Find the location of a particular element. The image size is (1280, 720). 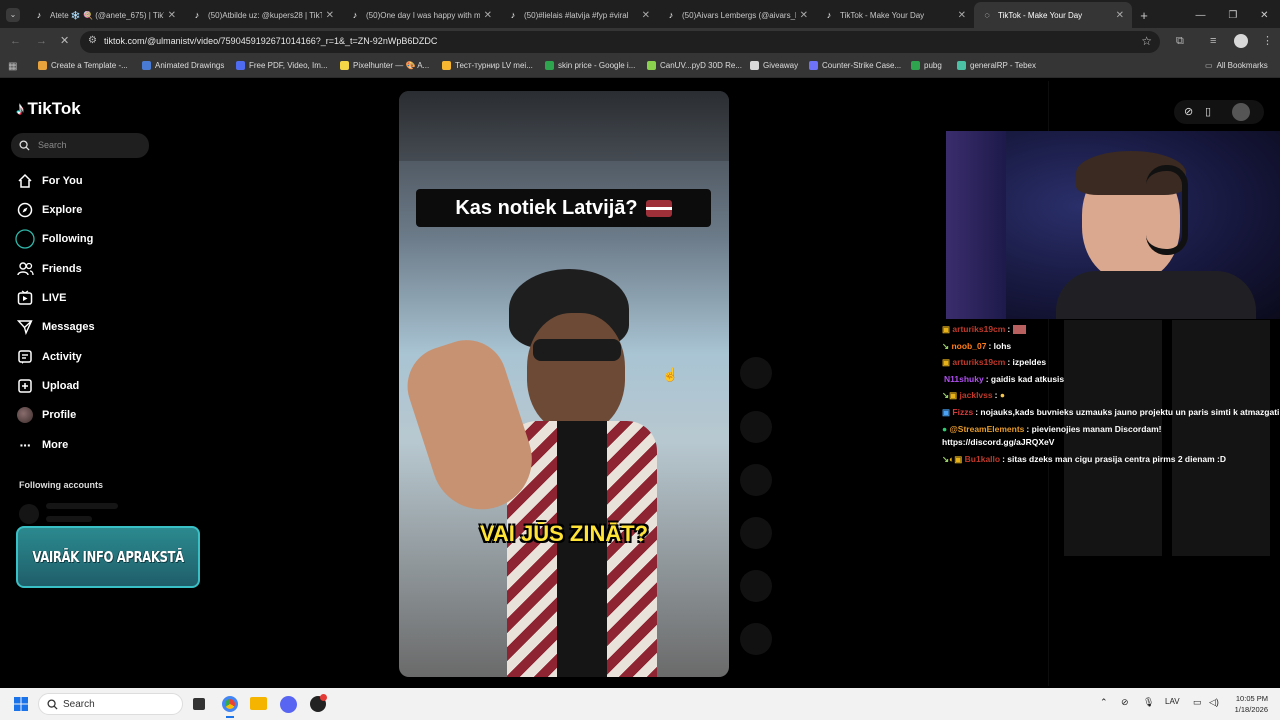

browser-tab: ♪ (50)#lielais #latvija #fyp #viral ✕ is located at coordinates (579, 15).